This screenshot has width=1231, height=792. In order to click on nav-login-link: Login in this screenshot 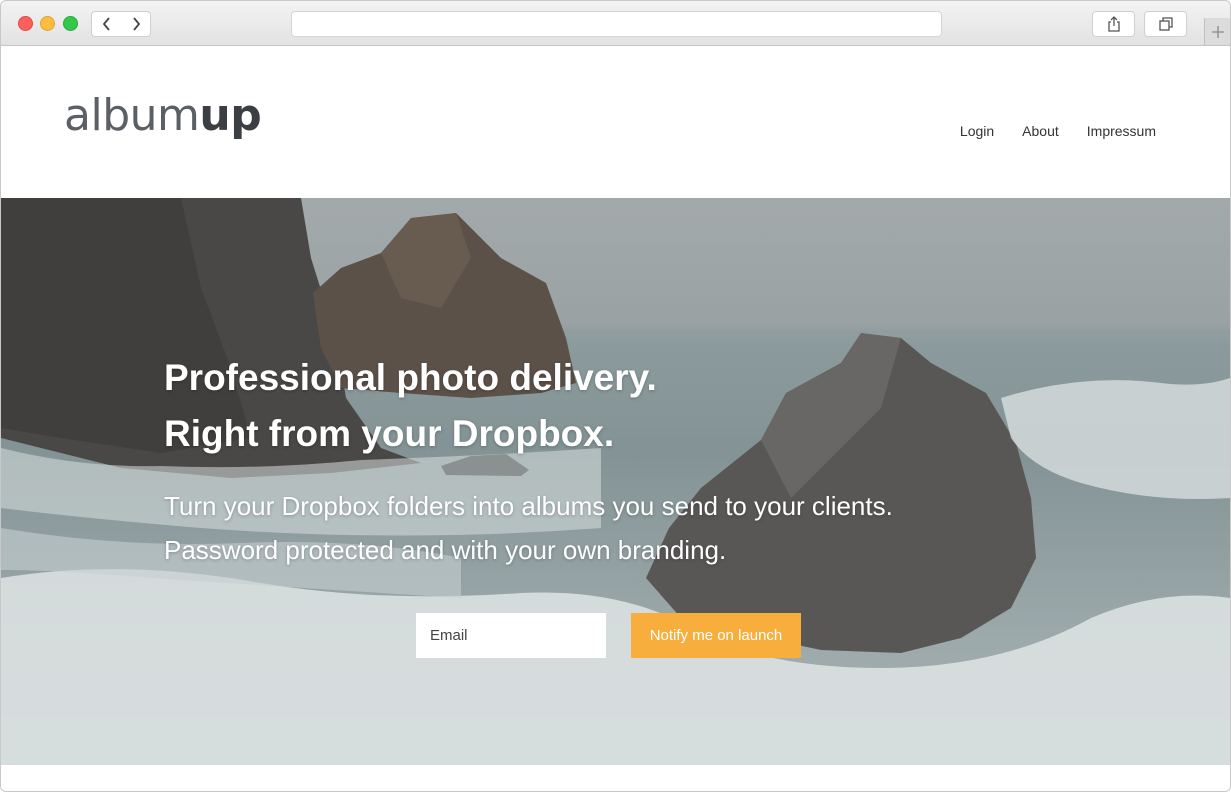, I will do `click(977, 131)`.